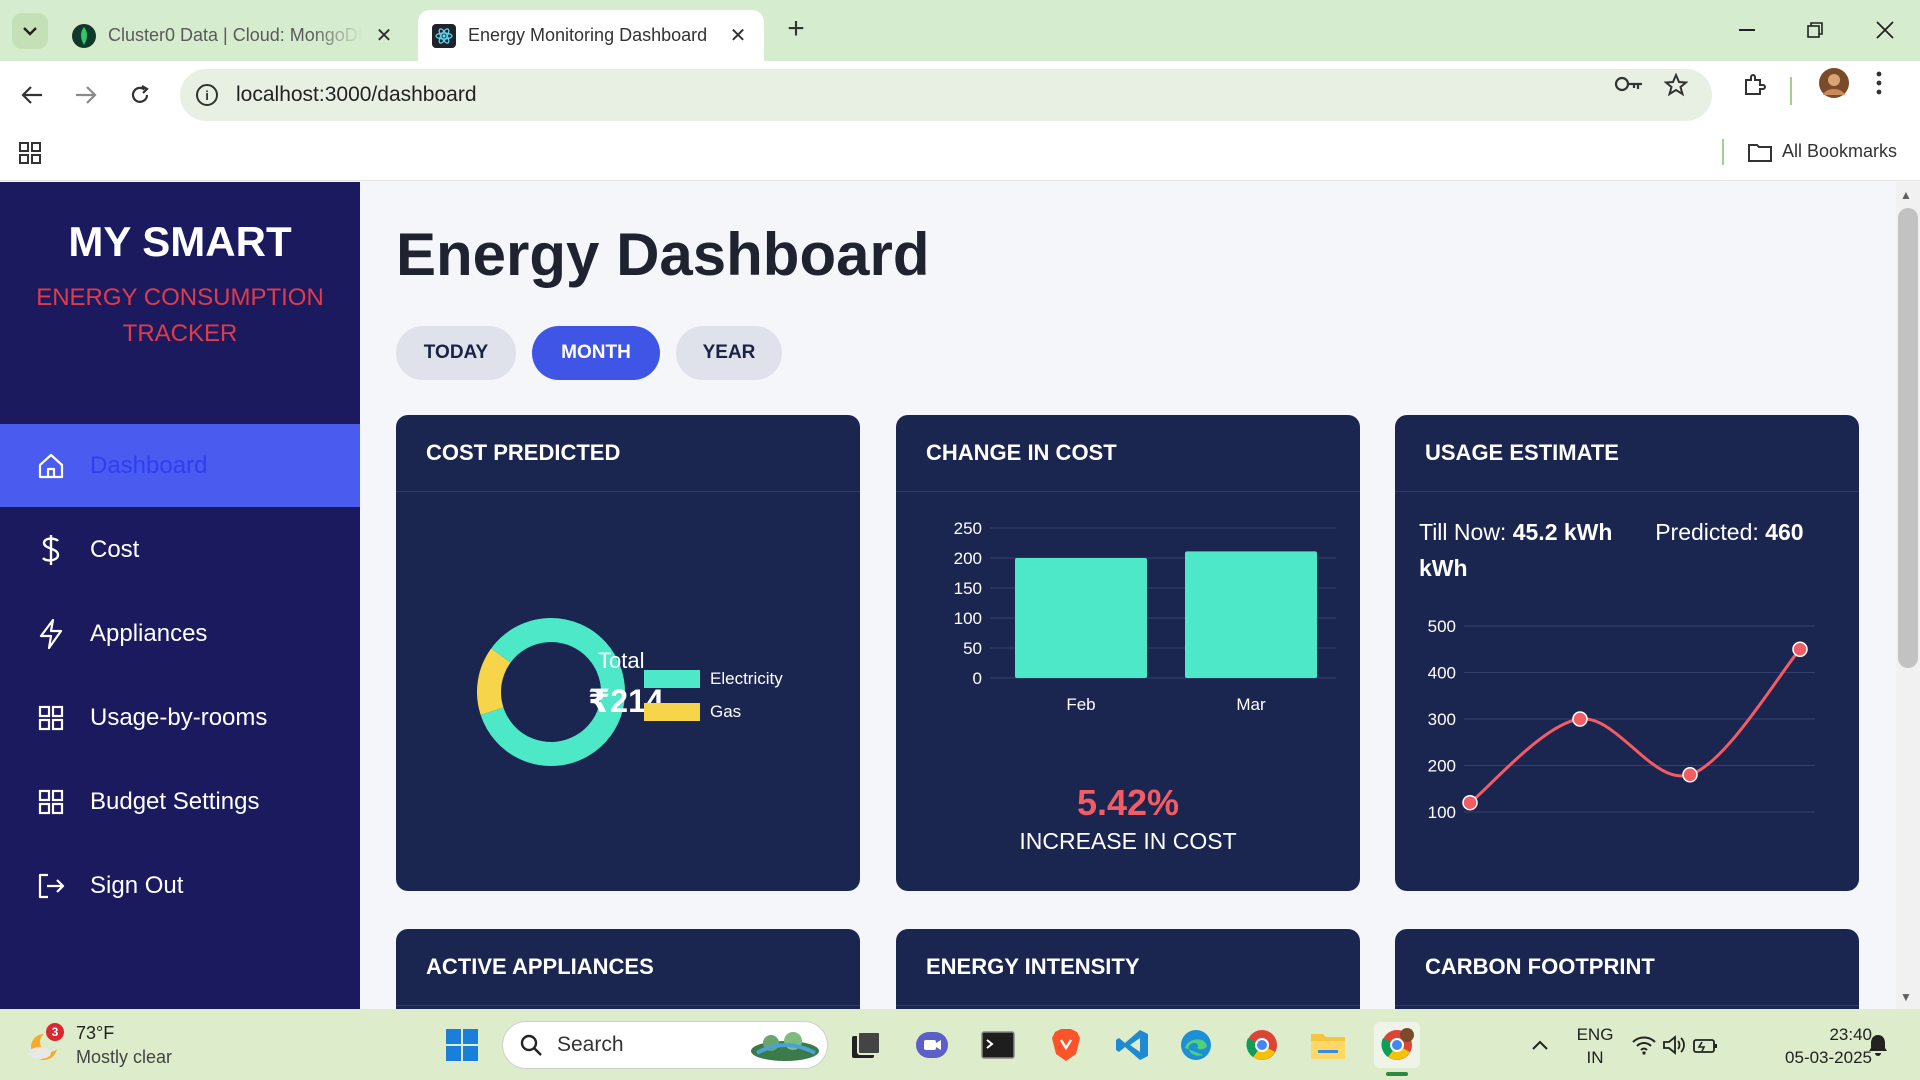  What do you see at coordinates (968, 528) in the screenshot?
I see `y-tick-label: 250` at bounding box center [968, 528].